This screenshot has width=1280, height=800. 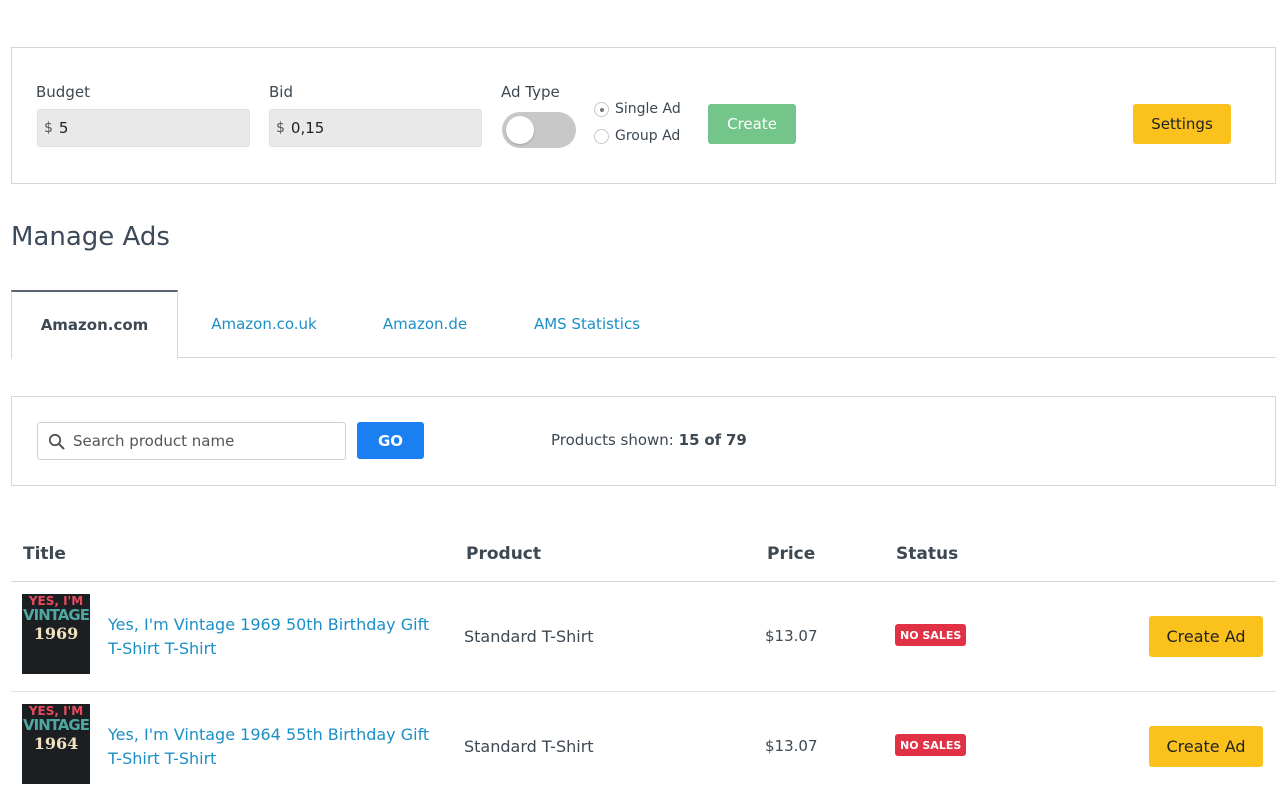 I want to click on budget-input, so click(x=133, y=128).